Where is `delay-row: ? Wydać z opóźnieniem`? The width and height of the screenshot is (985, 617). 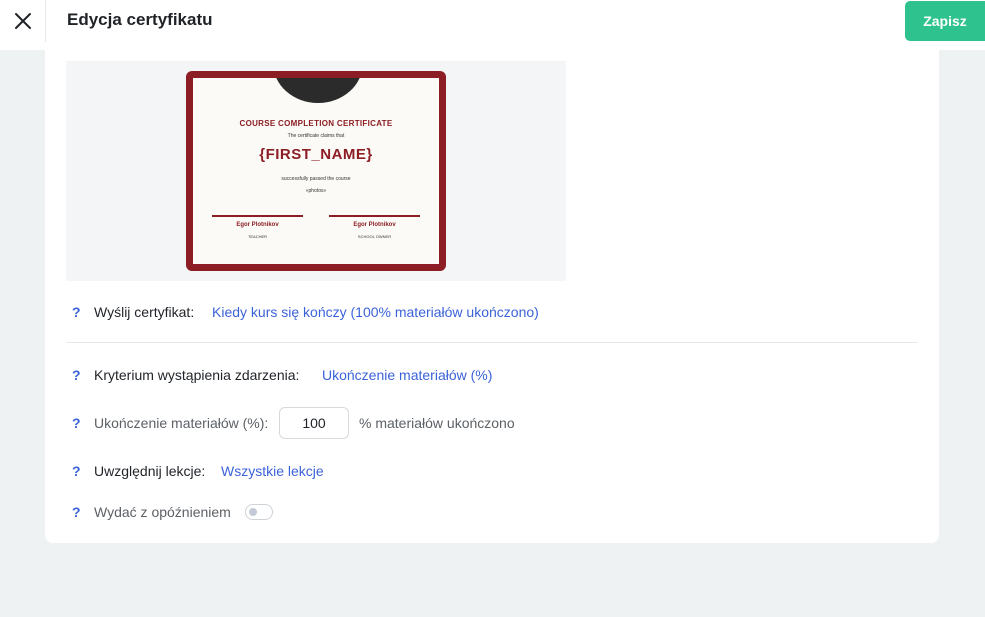
delay-row: ? Wydać z opóźnieniem is located at coordinates (492, 512).